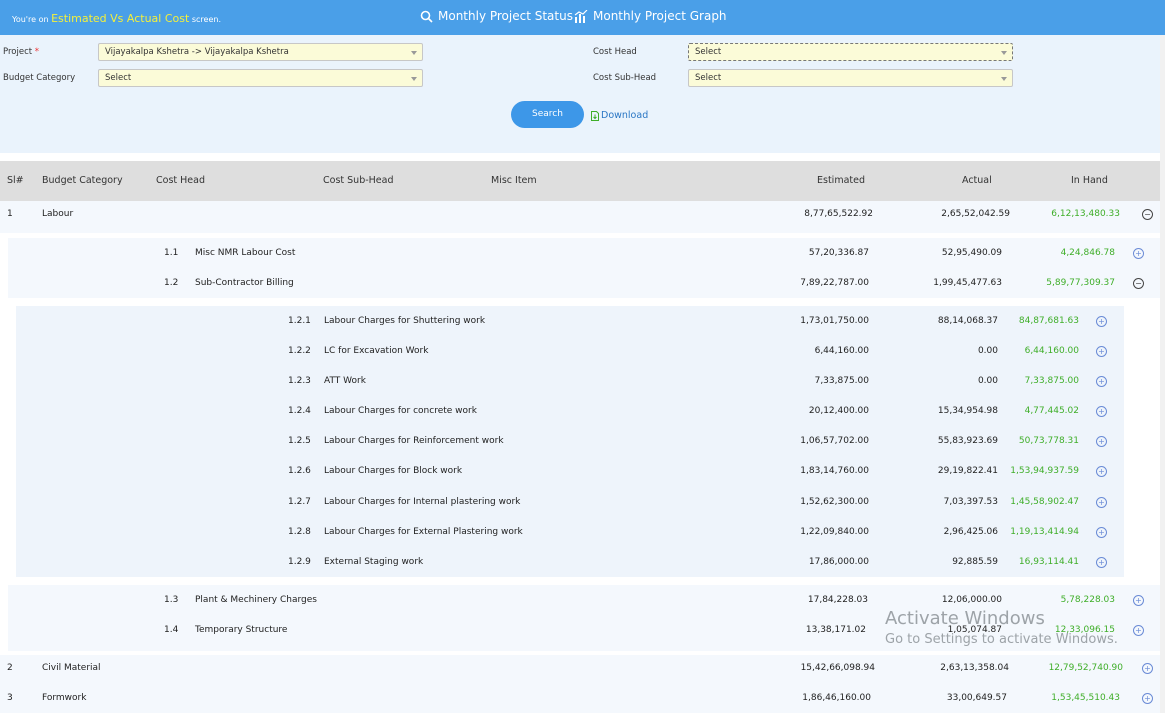  I want to click on row-name: Temporary Structure, so click(241, 630).